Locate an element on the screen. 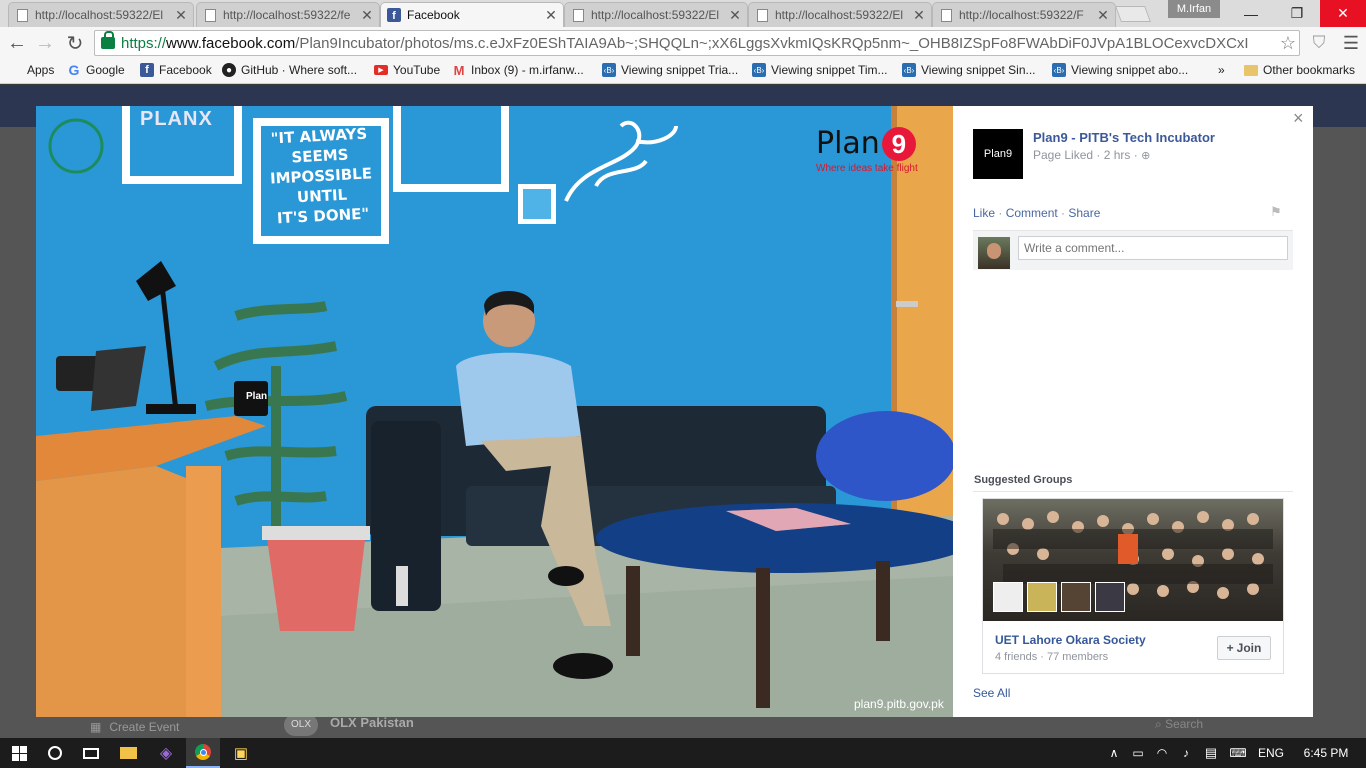 The width and height of the screenshot is (1366, 768). visual-studio-icon: ◈ is located at coordinates (166, 753).